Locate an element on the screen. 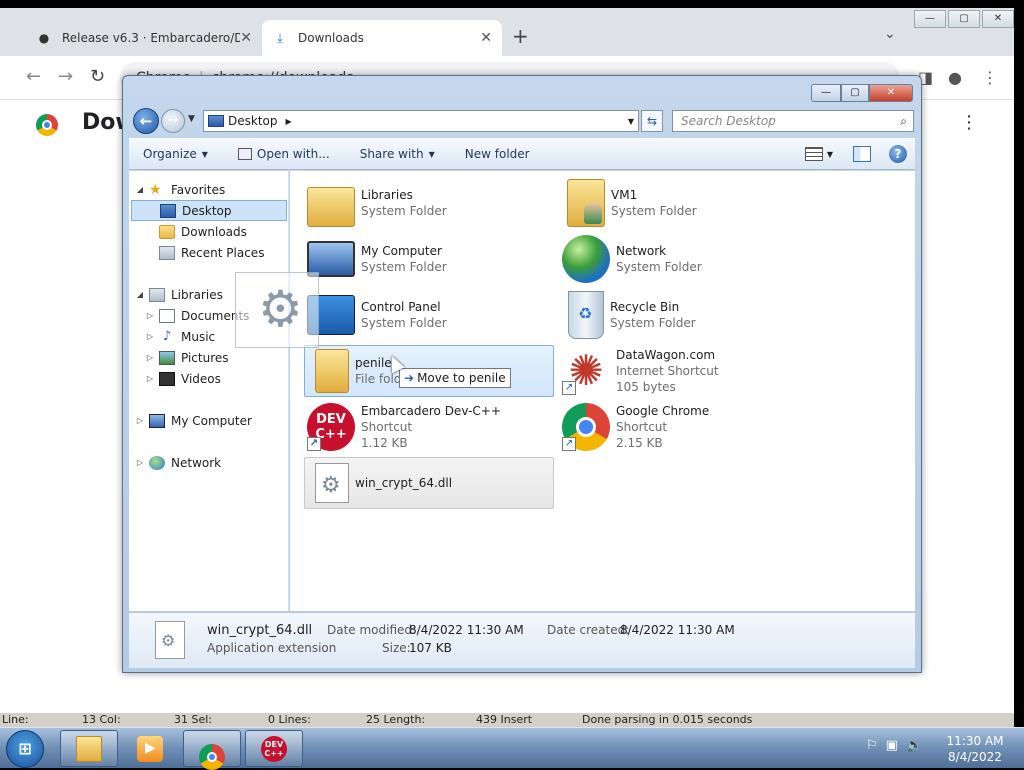  chrome-menu-icon: ⋮ is located at coordinates (990, 77).